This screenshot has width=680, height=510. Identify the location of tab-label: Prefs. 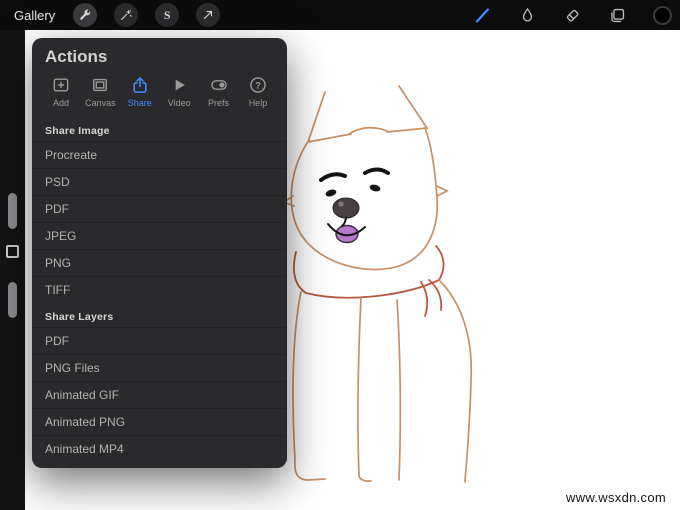
(219, 103).